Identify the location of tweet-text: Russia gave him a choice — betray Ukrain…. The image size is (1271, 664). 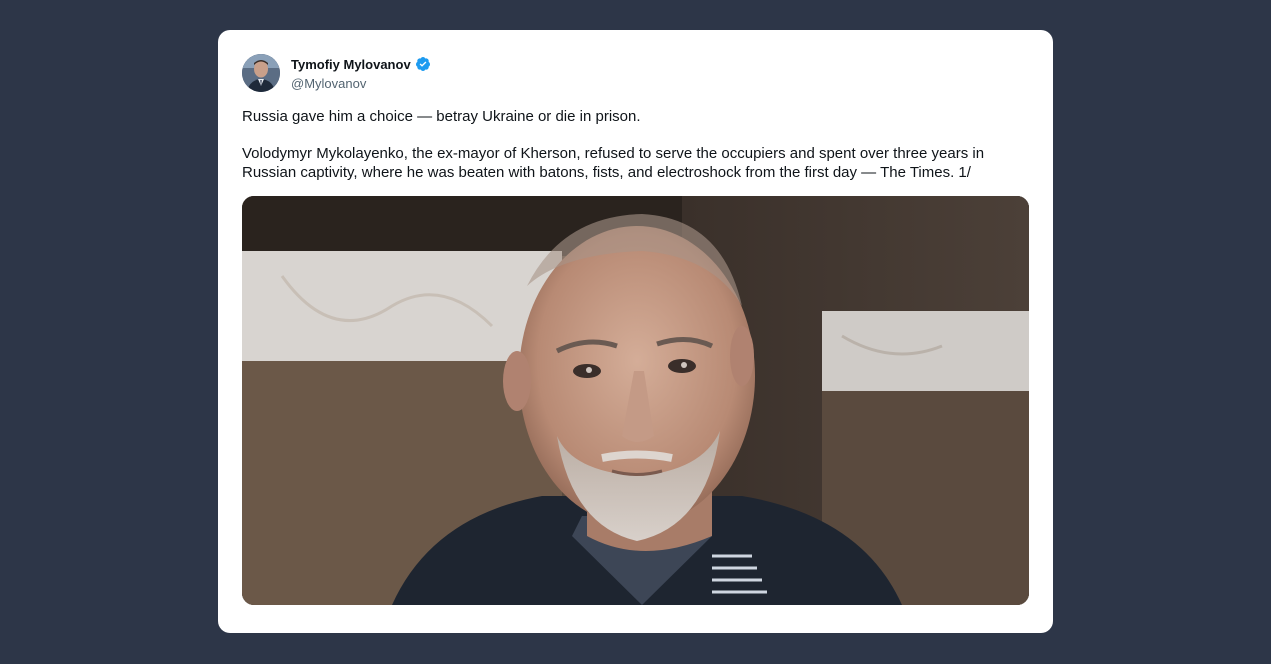
(637, 153).